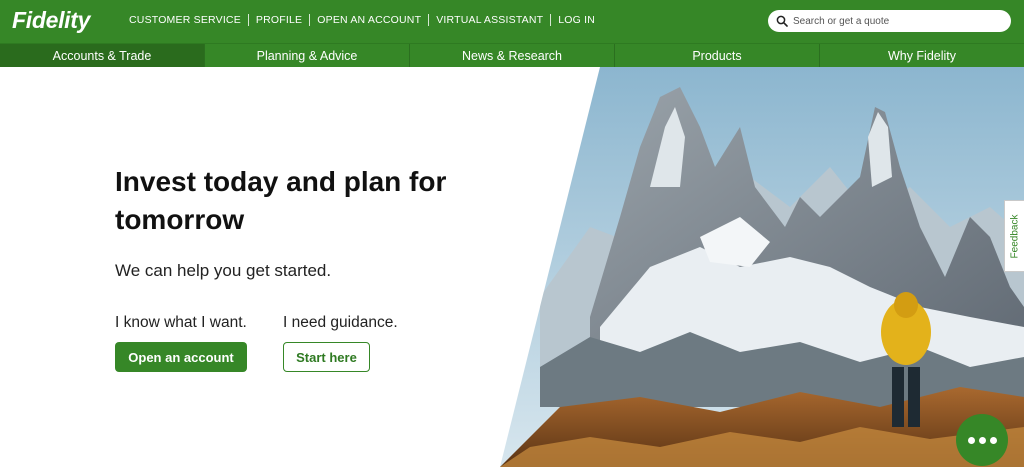 The height and width of the screenshot is (467, 1024). What do you see at coordinates (223, 270) in the screenshot?
I see `hero-subhead: We can help you get started.` at bounding box center [223, 270].